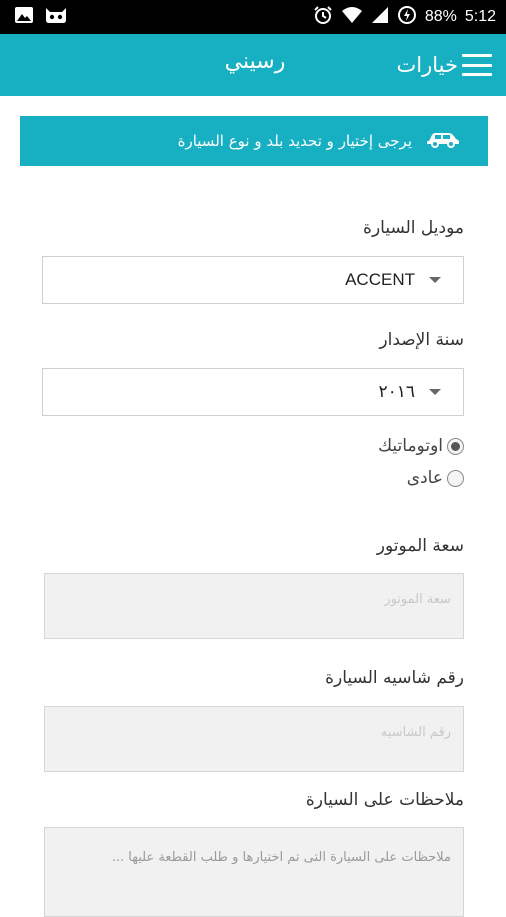 The image size is (506, 917). Describe the element at coordinates (427, 65) in the screenshot. I see `menu-label: خيارات` at that location.